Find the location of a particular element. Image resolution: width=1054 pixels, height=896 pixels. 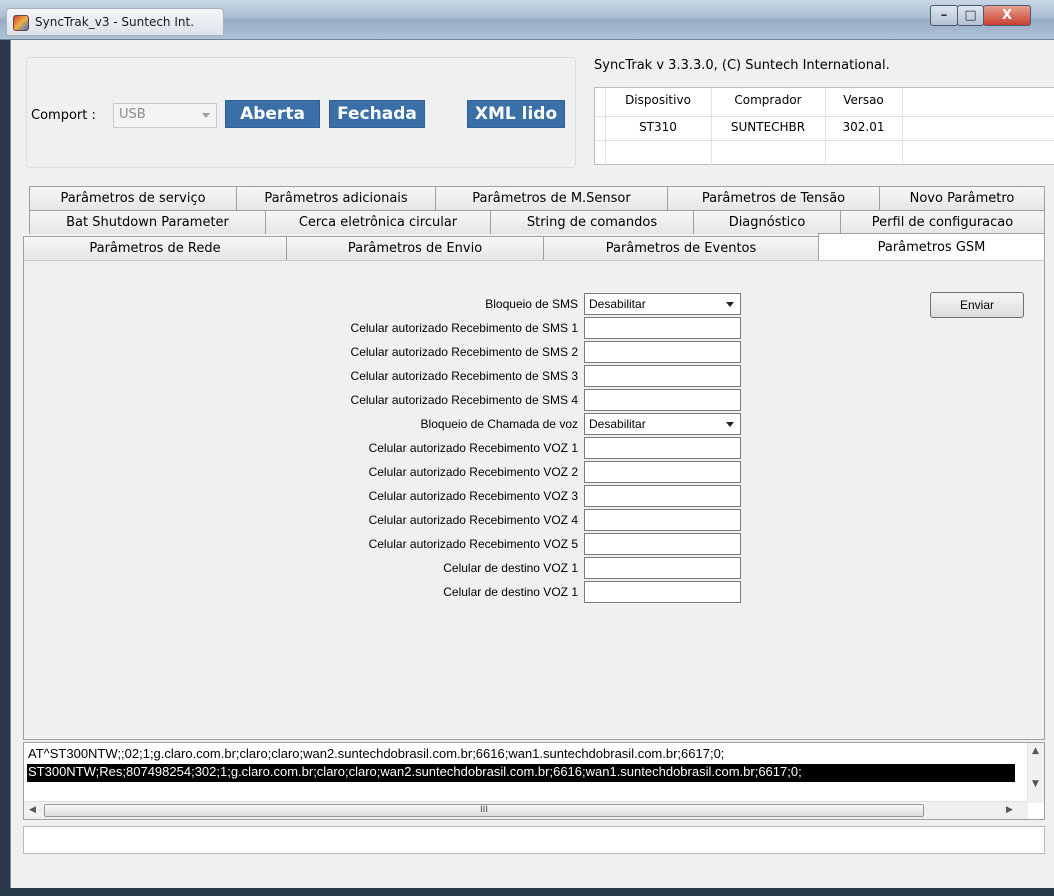

tab-parametros-msensor: Parâmetros de M.Sensor is located at coordinates (551, 198).